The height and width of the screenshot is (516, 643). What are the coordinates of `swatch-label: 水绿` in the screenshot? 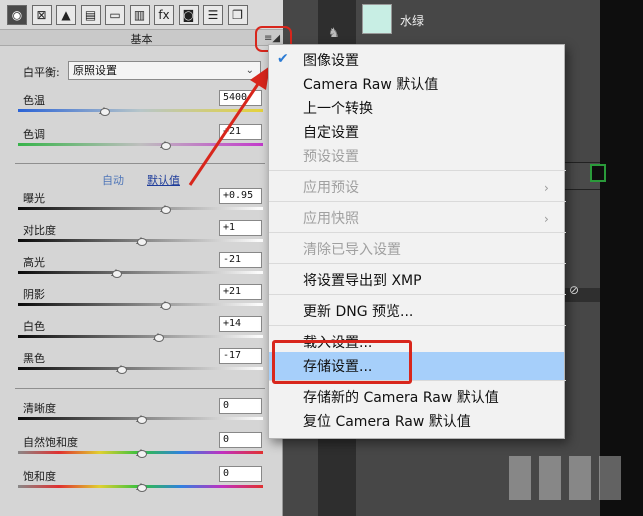 It's located at (412, 21).